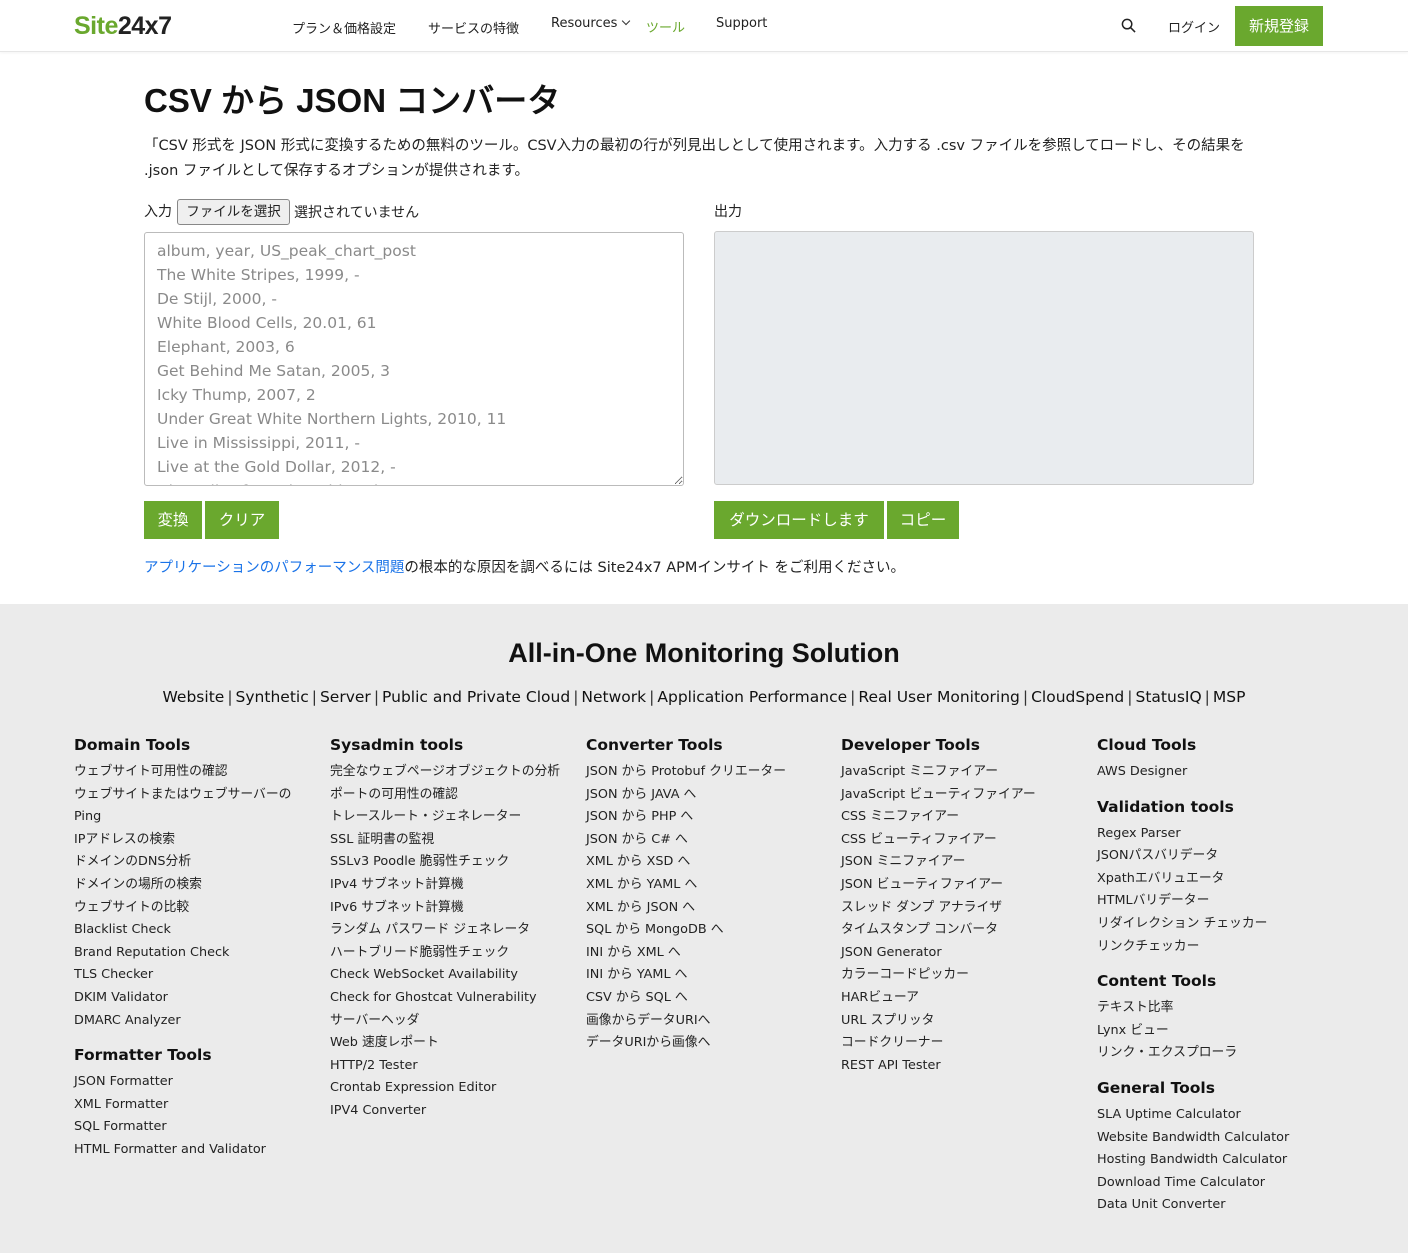 Image resolution: width=1408 pixels, height=1253 pixels. What do you see at coordinates (446, 817) in the screenshot?
I see `footer-tool-link: トレースルート・ジェネレーター` at bounding box center [446, 817].